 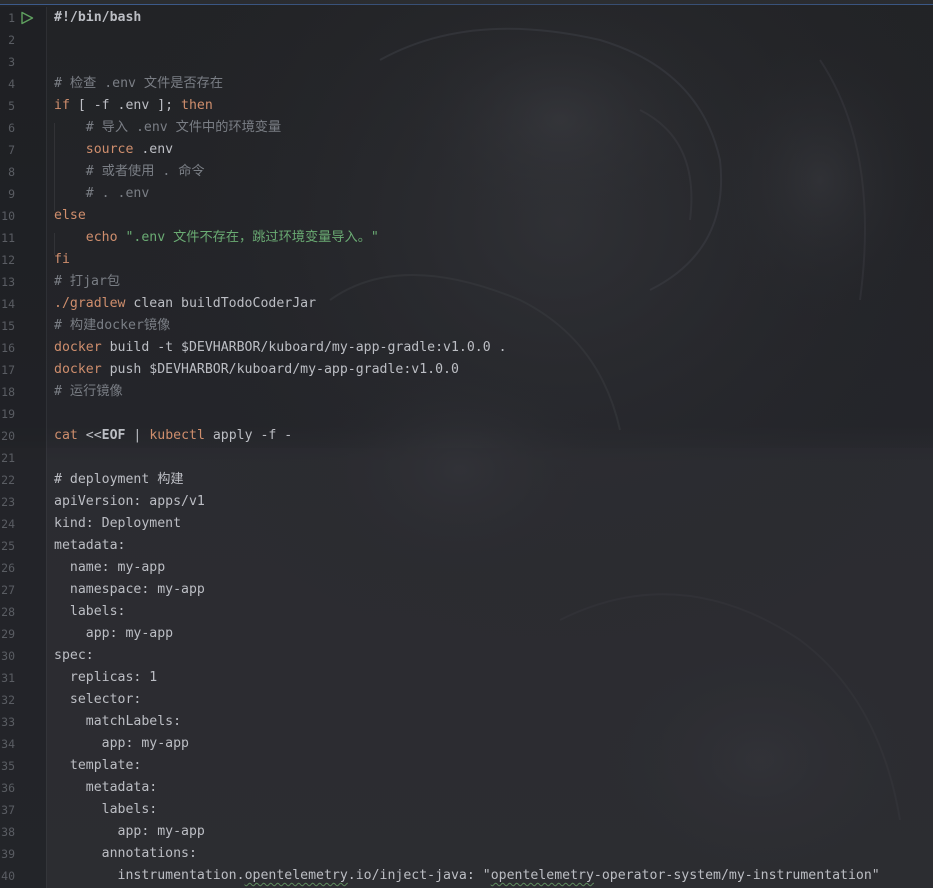 What do you see at coordinates (466, 502) in the screenshot?
I see `code-line: 23 apiVersion: apps/v1` at bounding box center [466, 502].